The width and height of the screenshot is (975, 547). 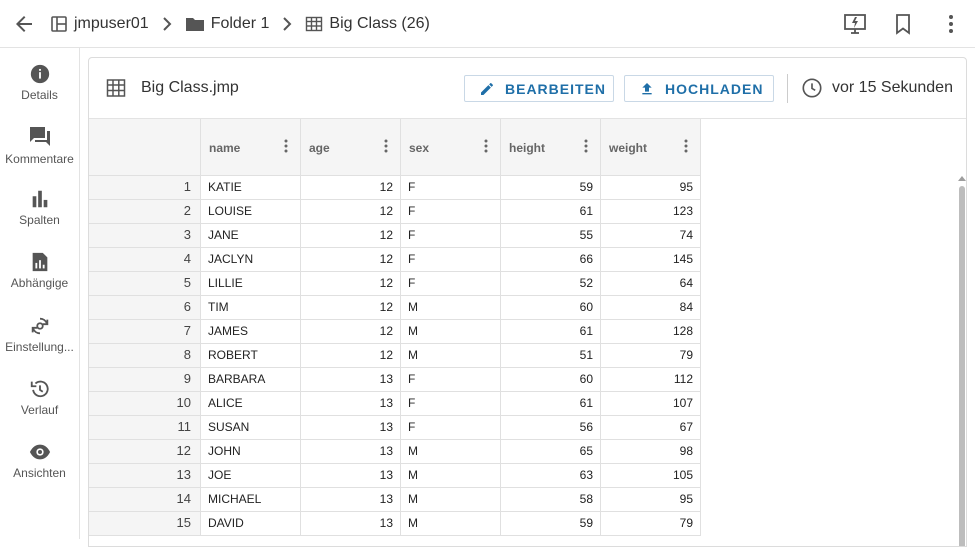 What do you see at coordinates (145, 188) in the screenshot?
I see `row-number: 1` at bounding box center [145, 188].